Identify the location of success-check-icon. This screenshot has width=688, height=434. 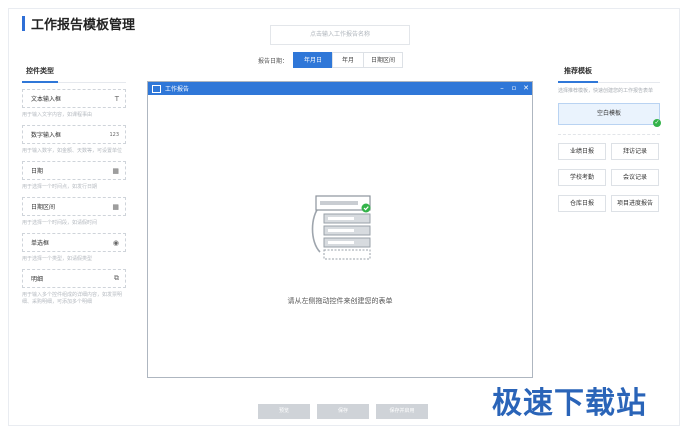
(366, 208).